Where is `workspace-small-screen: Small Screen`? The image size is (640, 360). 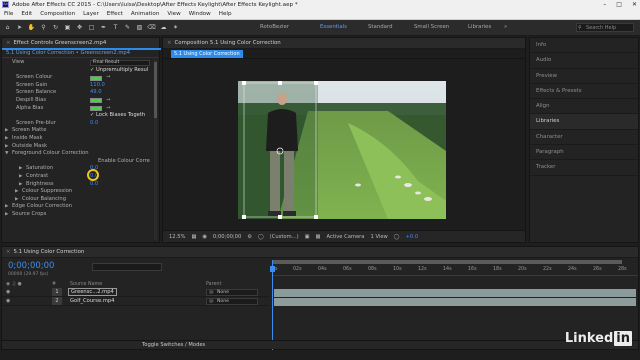 workspace-small-screen: Small Screen is located at coordinates (431, 27).